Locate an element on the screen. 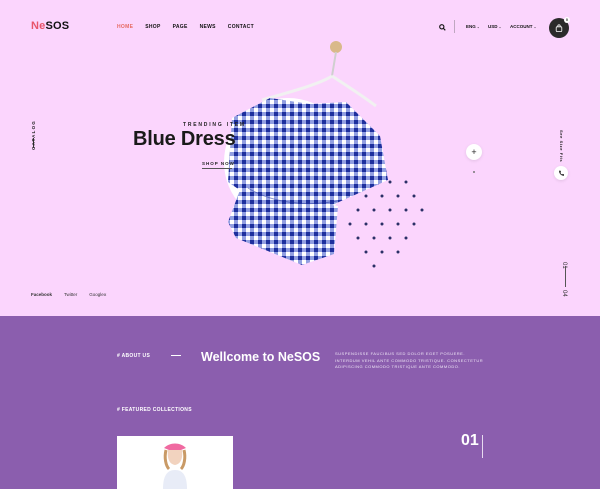 Image resolution: width=600 pixels, height=489 pixels. language-select: ENG ⌄ is located at coordinates (473, 26).